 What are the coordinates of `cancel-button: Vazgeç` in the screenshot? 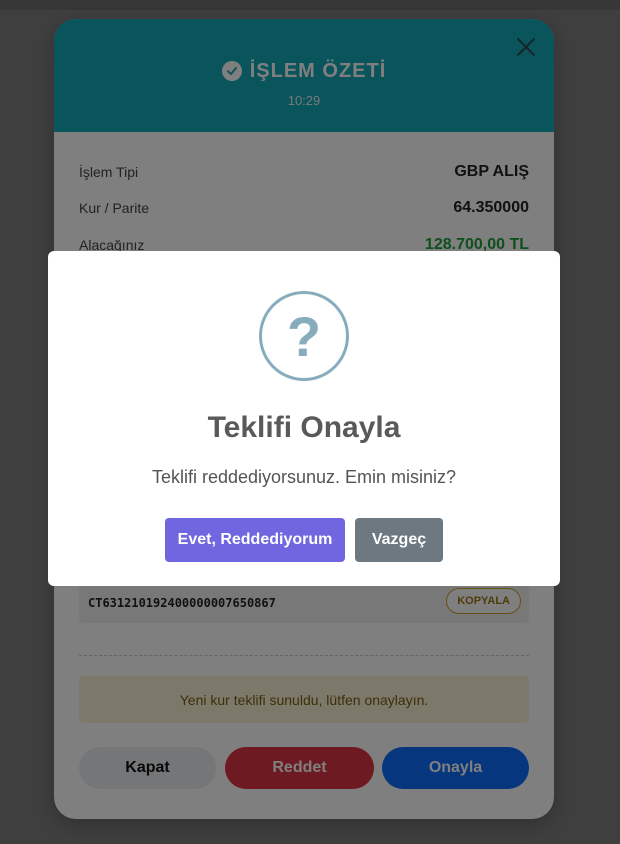 It's located at (399, 540).